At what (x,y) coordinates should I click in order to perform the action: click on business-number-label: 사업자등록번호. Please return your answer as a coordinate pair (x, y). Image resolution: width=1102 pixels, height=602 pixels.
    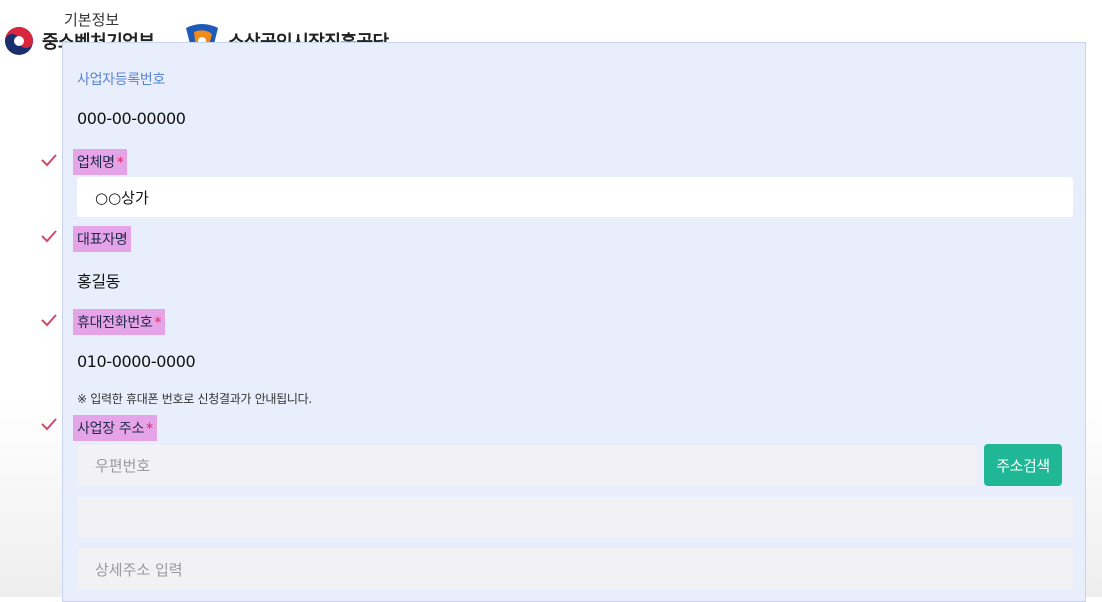
    Looking at the image, I should click on (121, 80).